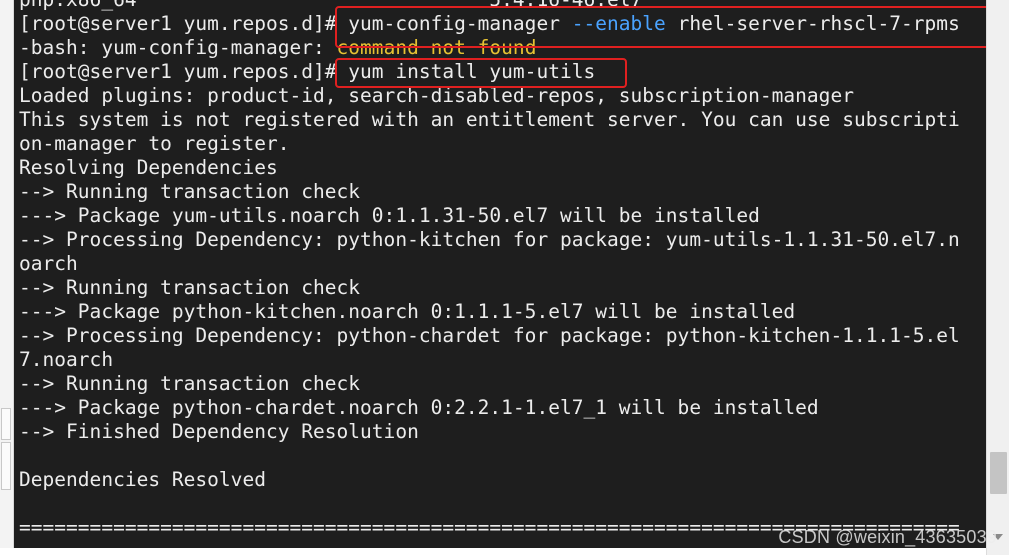  What do you see at coordinates (812, 23) in the screenshot?
I see `terminal-text: rhel-server-rhscl-7-rpms` at bounding box center [812, 23].